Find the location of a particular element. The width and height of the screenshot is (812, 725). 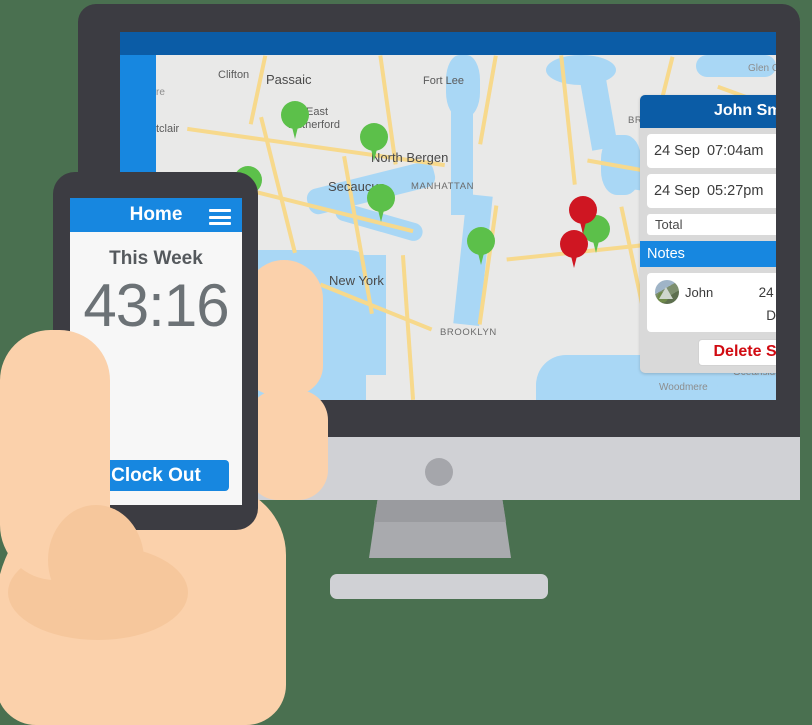

notes-label: Notes is located at coordinates (666, 254).